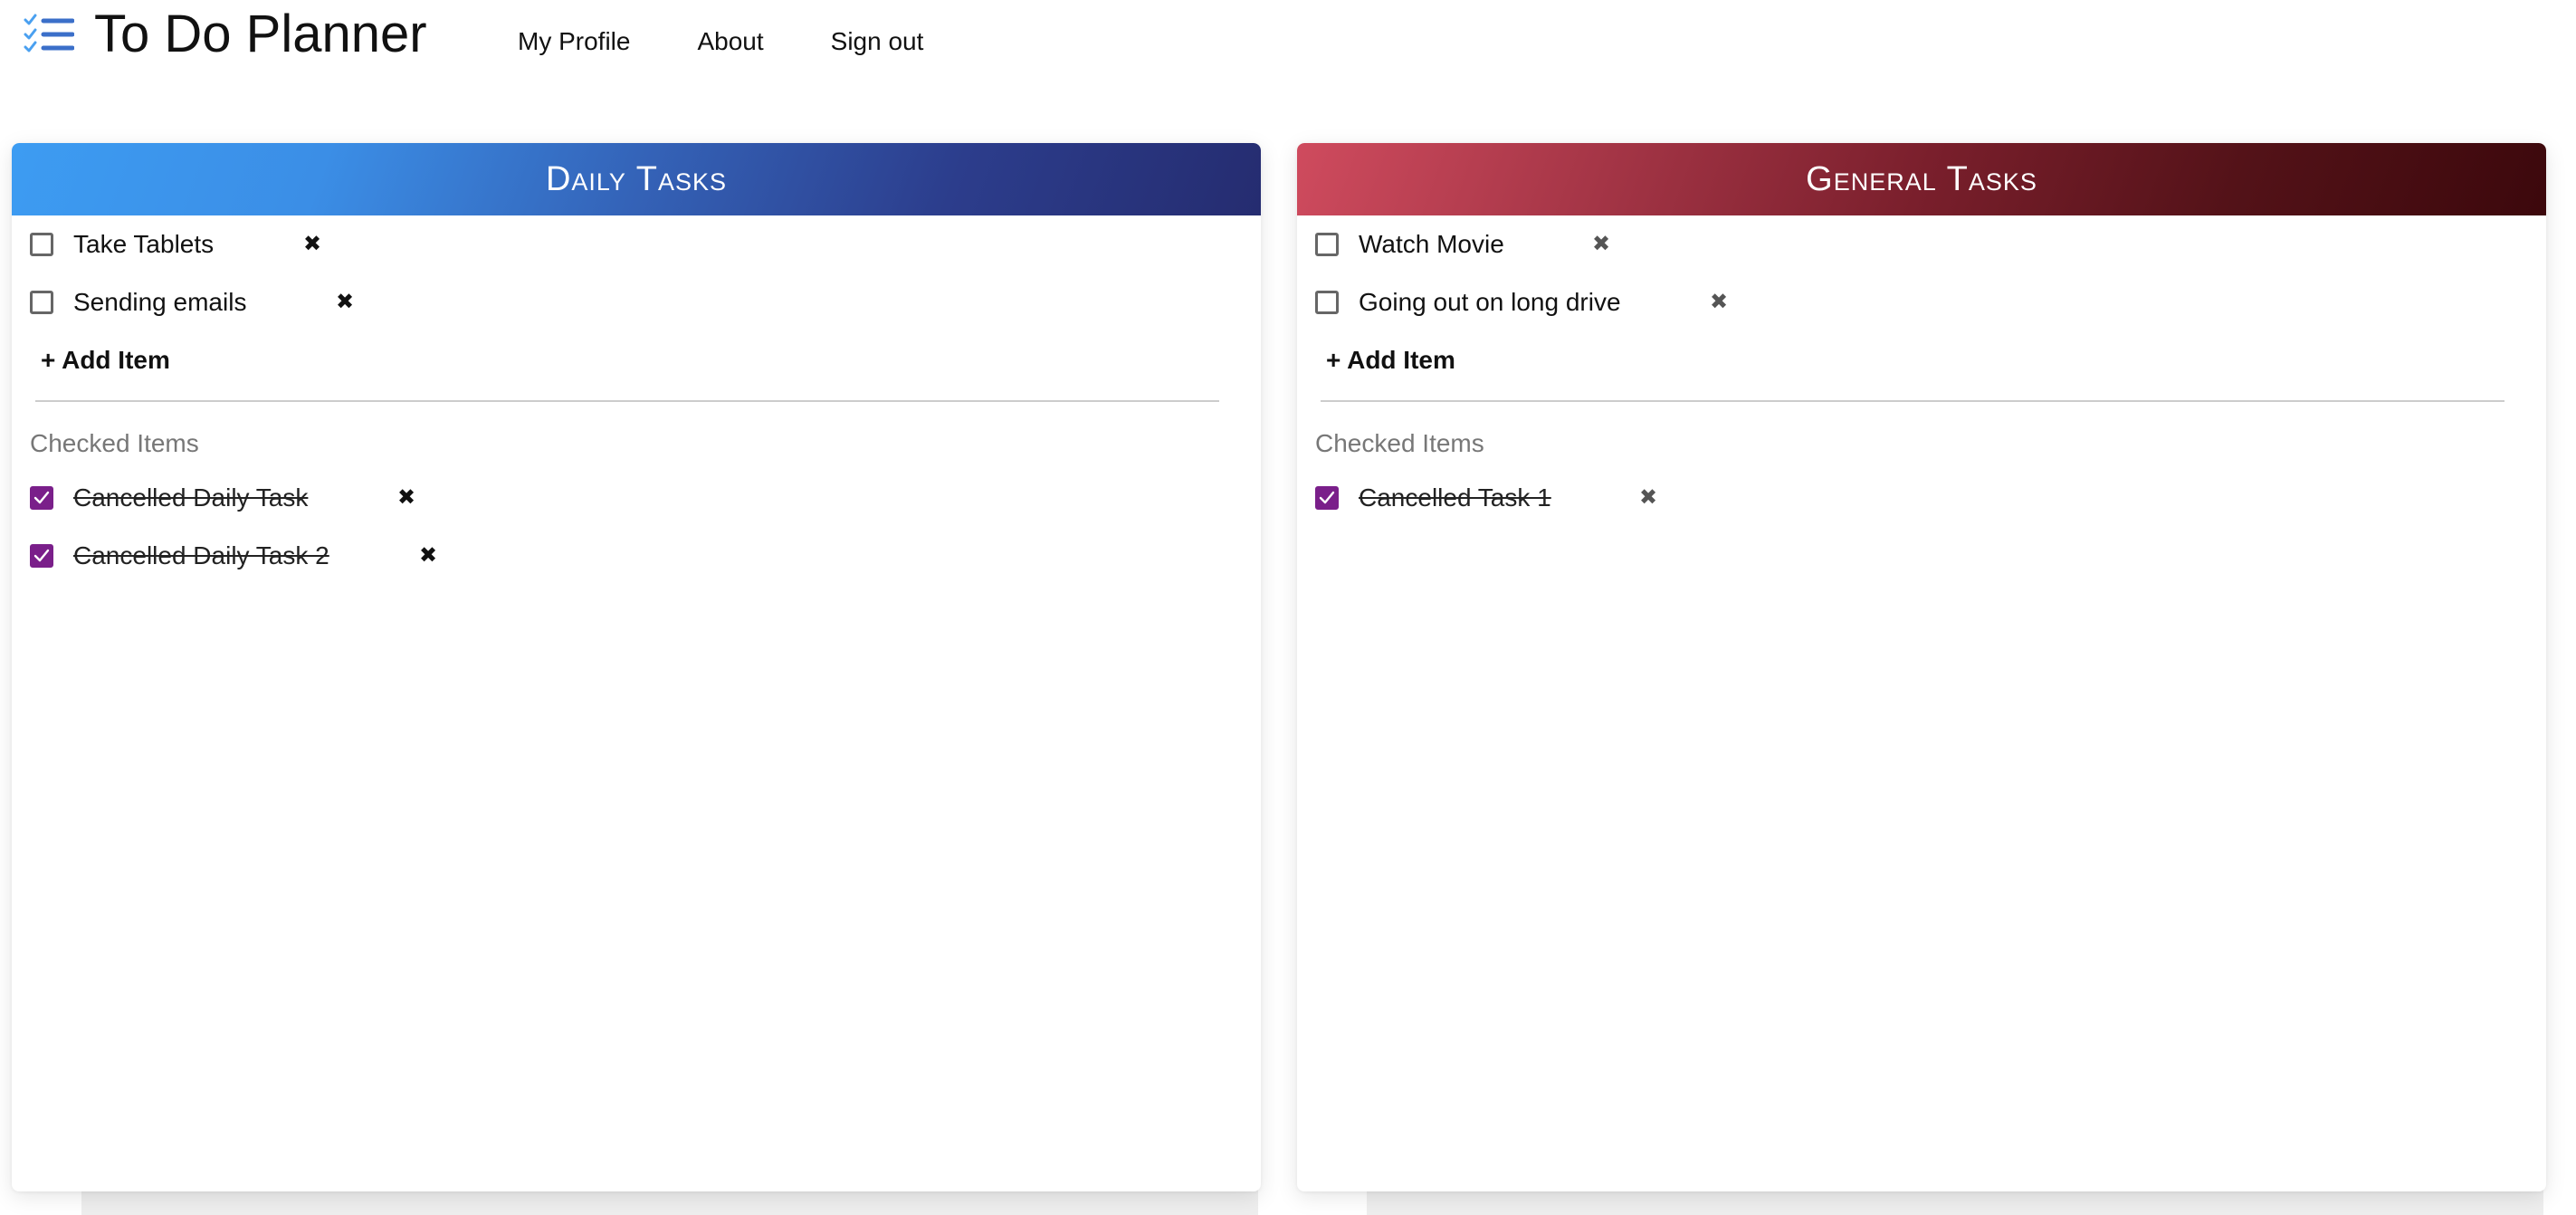 This screenshot has height=1215, width=2576. What do you see at coordinates (144, 244) in the screenshot?
I see `task-label: Take Tablets` at bounding box center [144, 244].